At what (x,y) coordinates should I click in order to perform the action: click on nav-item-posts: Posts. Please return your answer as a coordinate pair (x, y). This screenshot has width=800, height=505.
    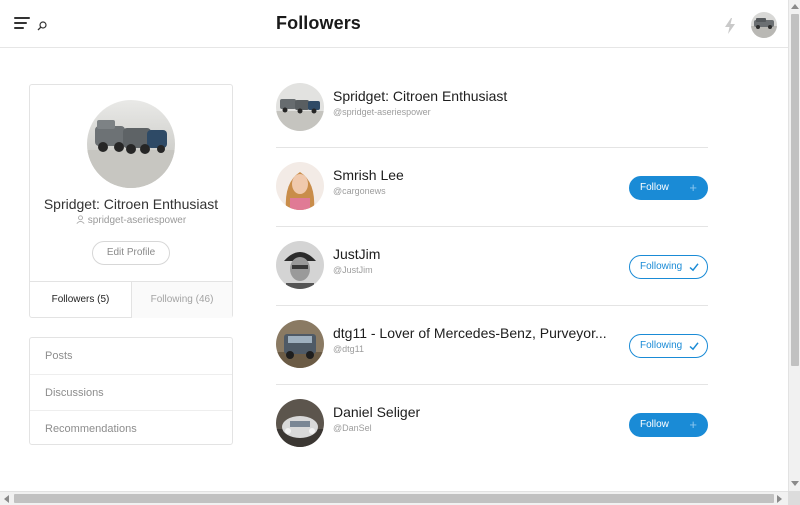
    Looking at the image, I should click on (131, 356).